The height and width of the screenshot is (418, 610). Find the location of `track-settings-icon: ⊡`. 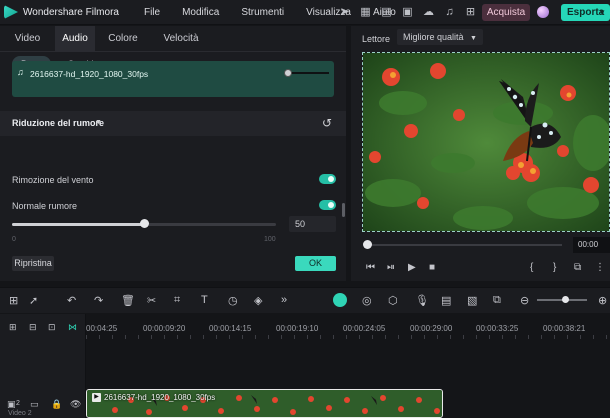

track-settings-icon: ⊡ is located at coordinates (52, 327).